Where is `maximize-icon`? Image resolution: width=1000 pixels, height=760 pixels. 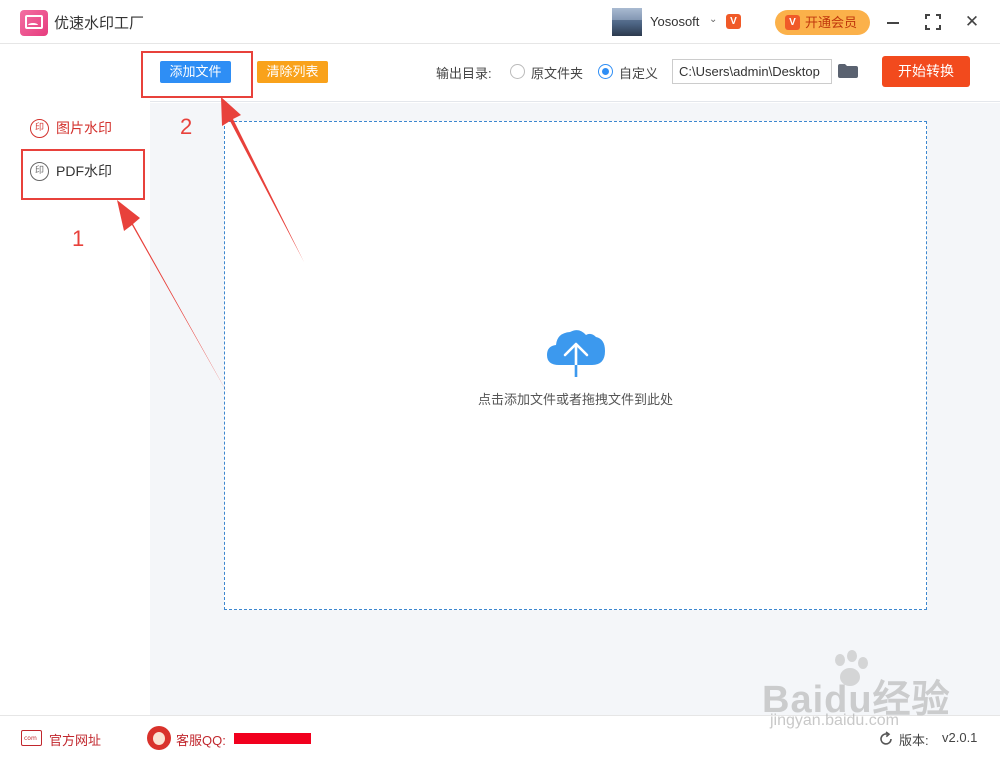 maximize-icon is located at coordinates (933, 22).